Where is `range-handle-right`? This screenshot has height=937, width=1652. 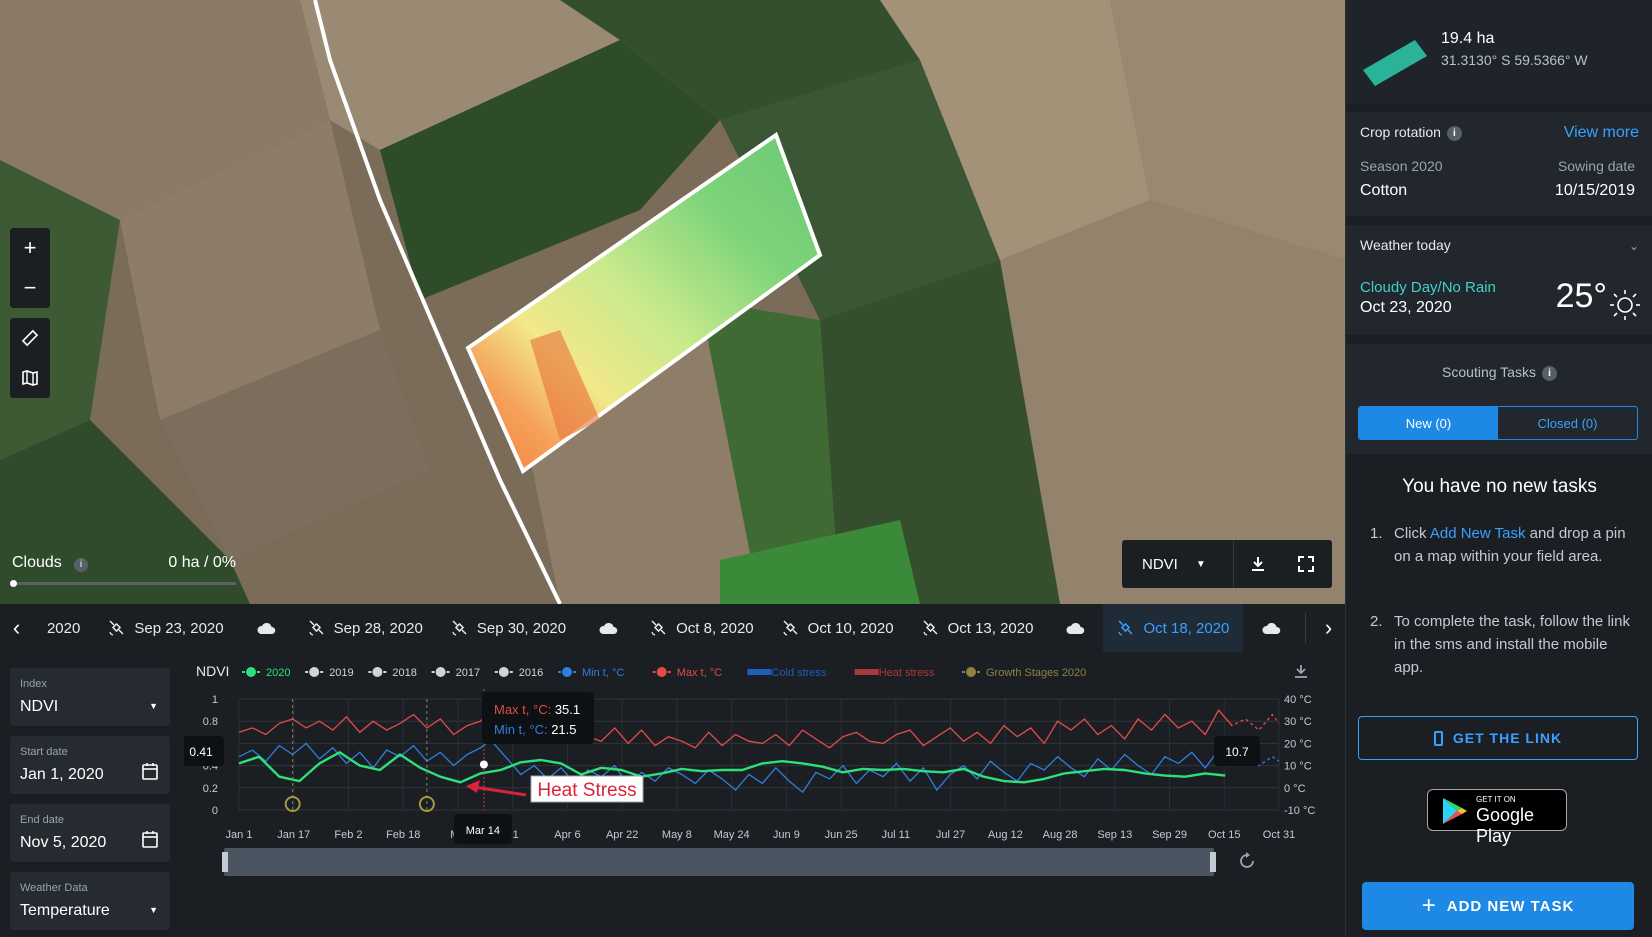
range-handle-right is located at coordinates (1213, 862).